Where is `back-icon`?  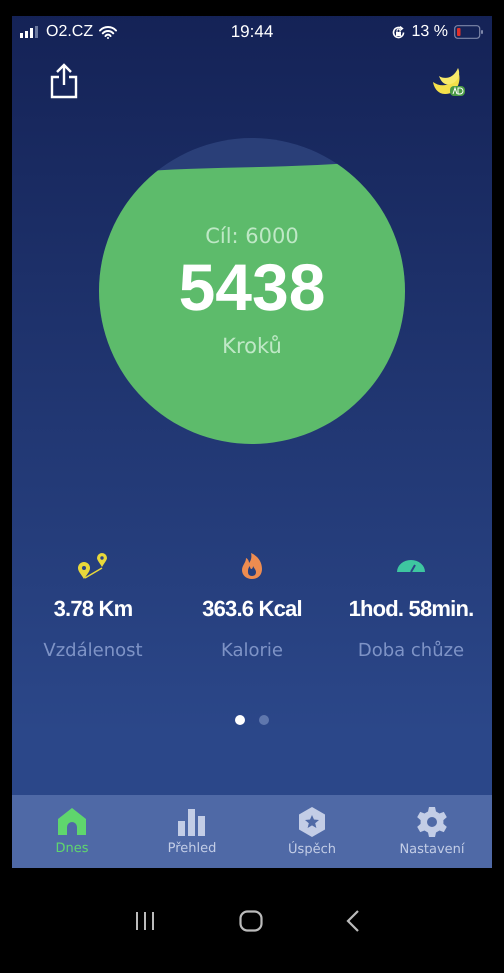 back-icon is located at coordinates (353, 921).